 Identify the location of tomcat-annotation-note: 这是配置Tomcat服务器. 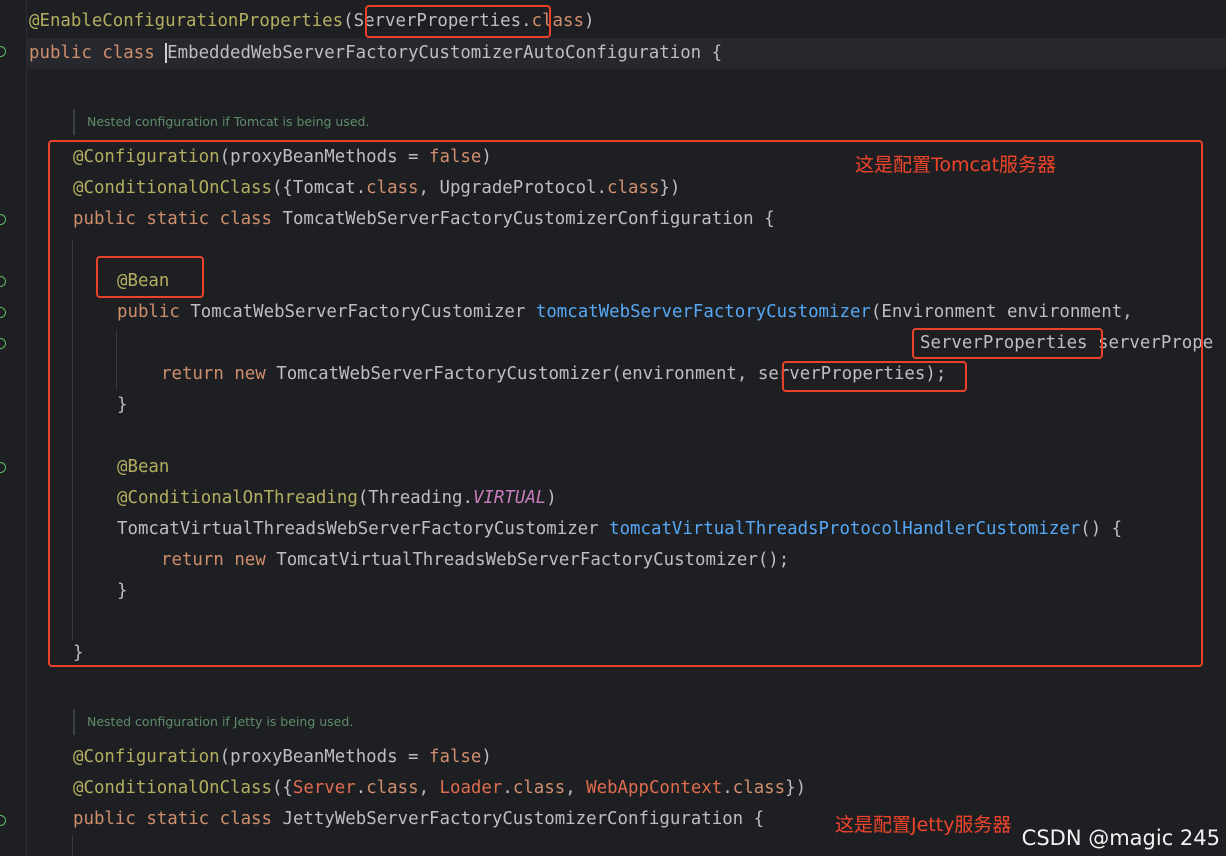
(956, 165).